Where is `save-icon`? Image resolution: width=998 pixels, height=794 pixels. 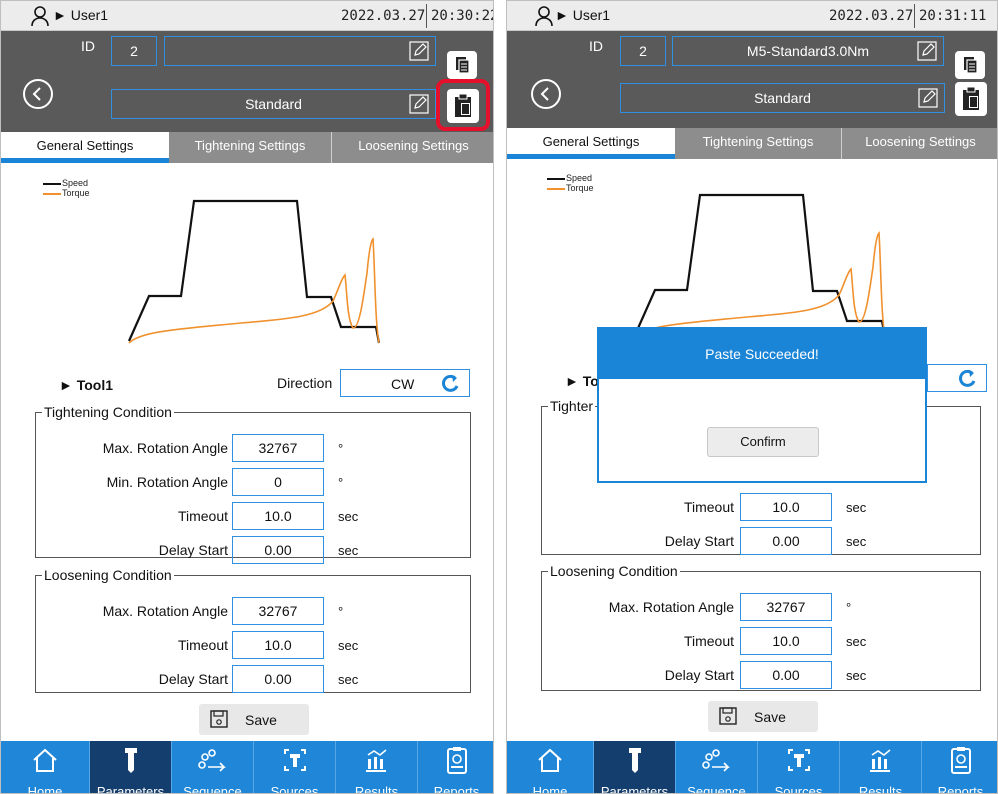
save-icon is located at coordinates (219, 719).